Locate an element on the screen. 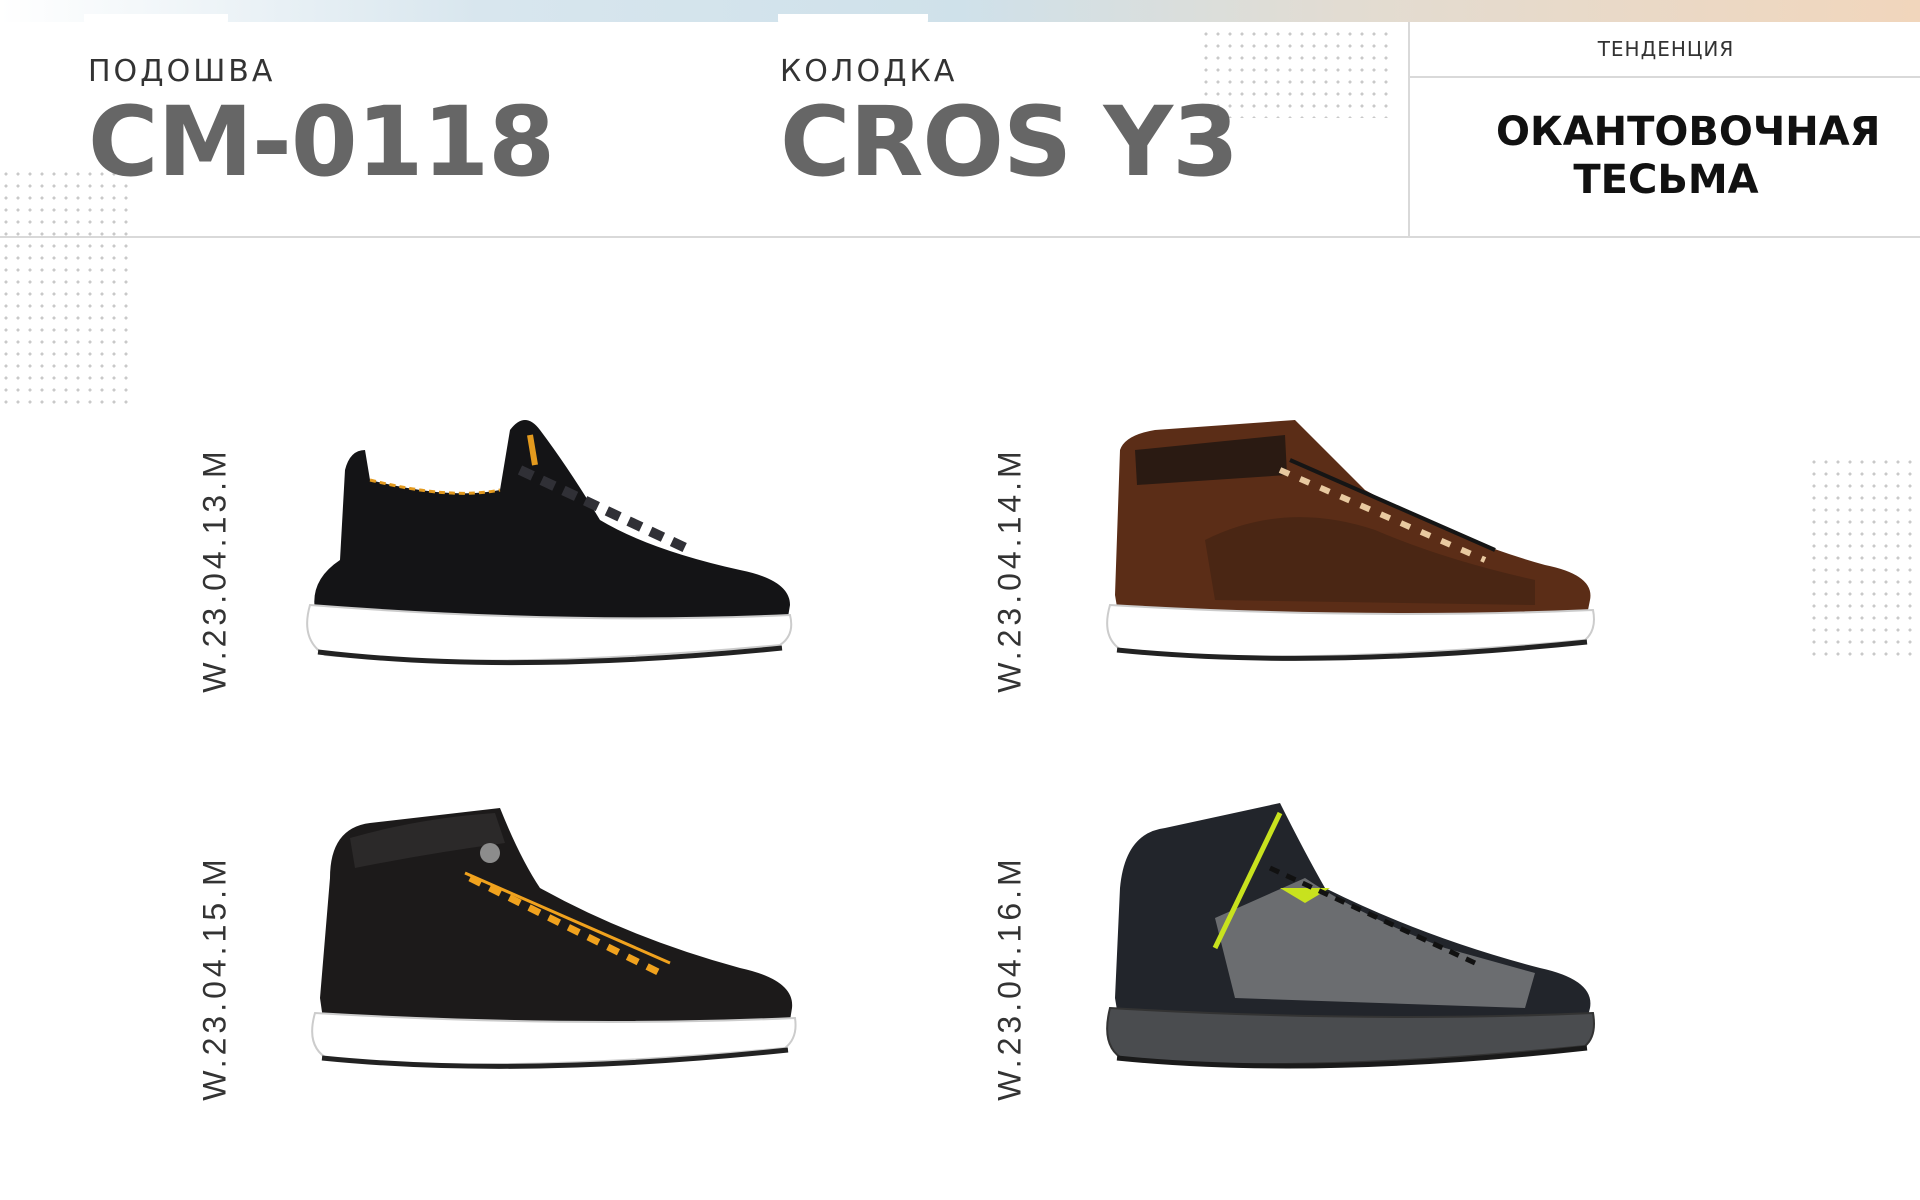 This screenshot has height=1200, width=1920. product-card: W.23.04.15.M is located at coordinates (530, 978).